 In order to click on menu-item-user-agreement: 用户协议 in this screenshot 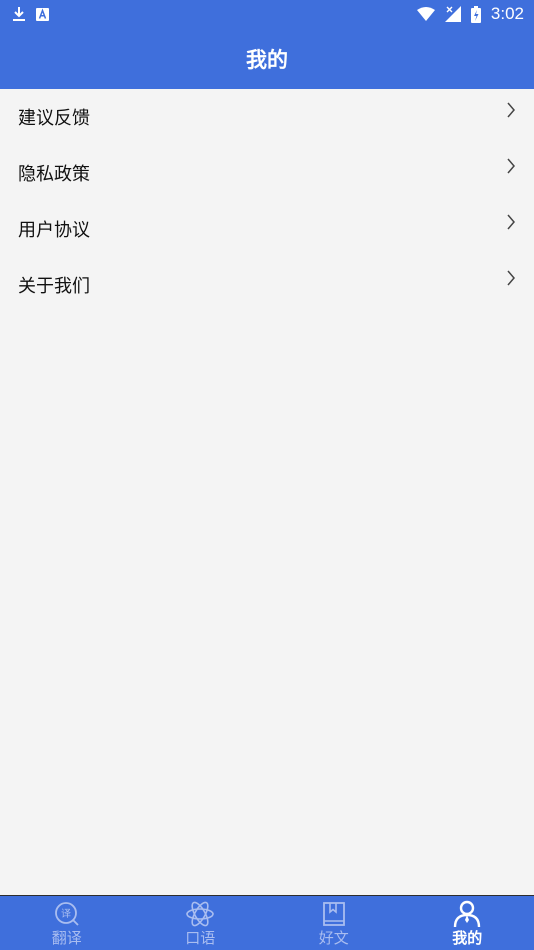, I will do `click(267, 229)`.